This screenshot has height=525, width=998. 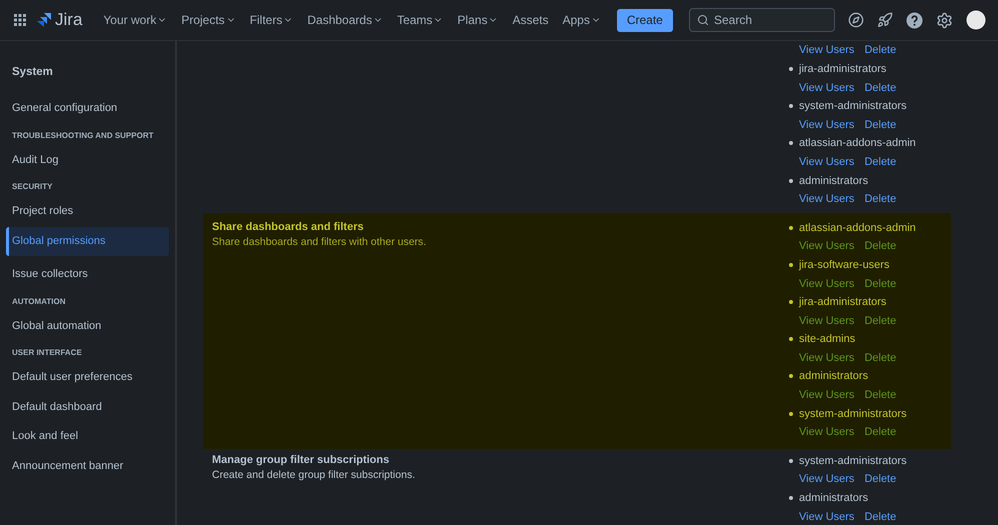 I want to click on sidebar-item: Look and feel, so click(x=87, y=437).